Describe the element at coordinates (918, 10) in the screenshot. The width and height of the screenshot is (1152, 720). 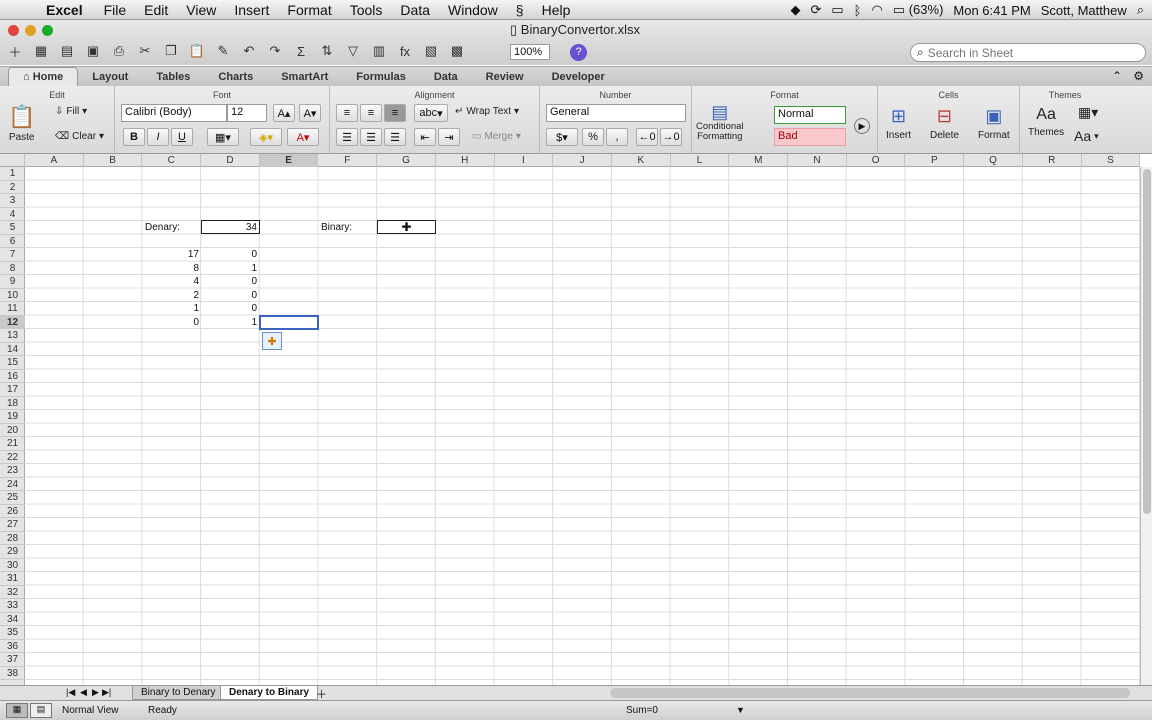
I see `battery-status: ▭ (63%)` at that location.